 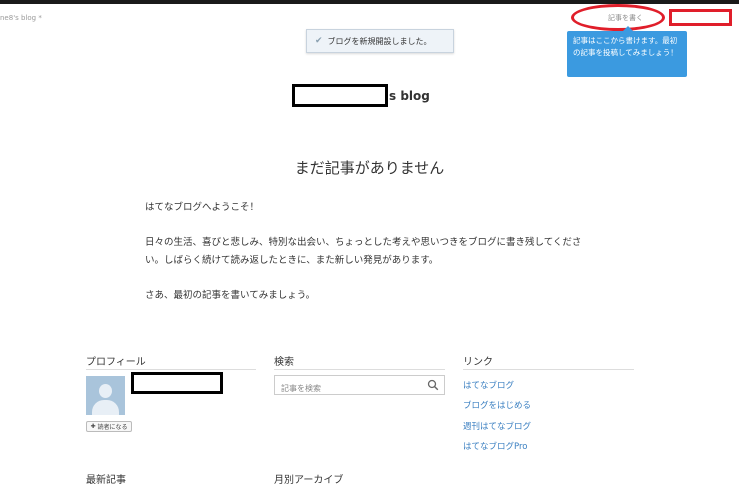 What do you see at coordinates (359, 369) in the screenshot?
I see `search-divider` at bounding box center [359, 369].